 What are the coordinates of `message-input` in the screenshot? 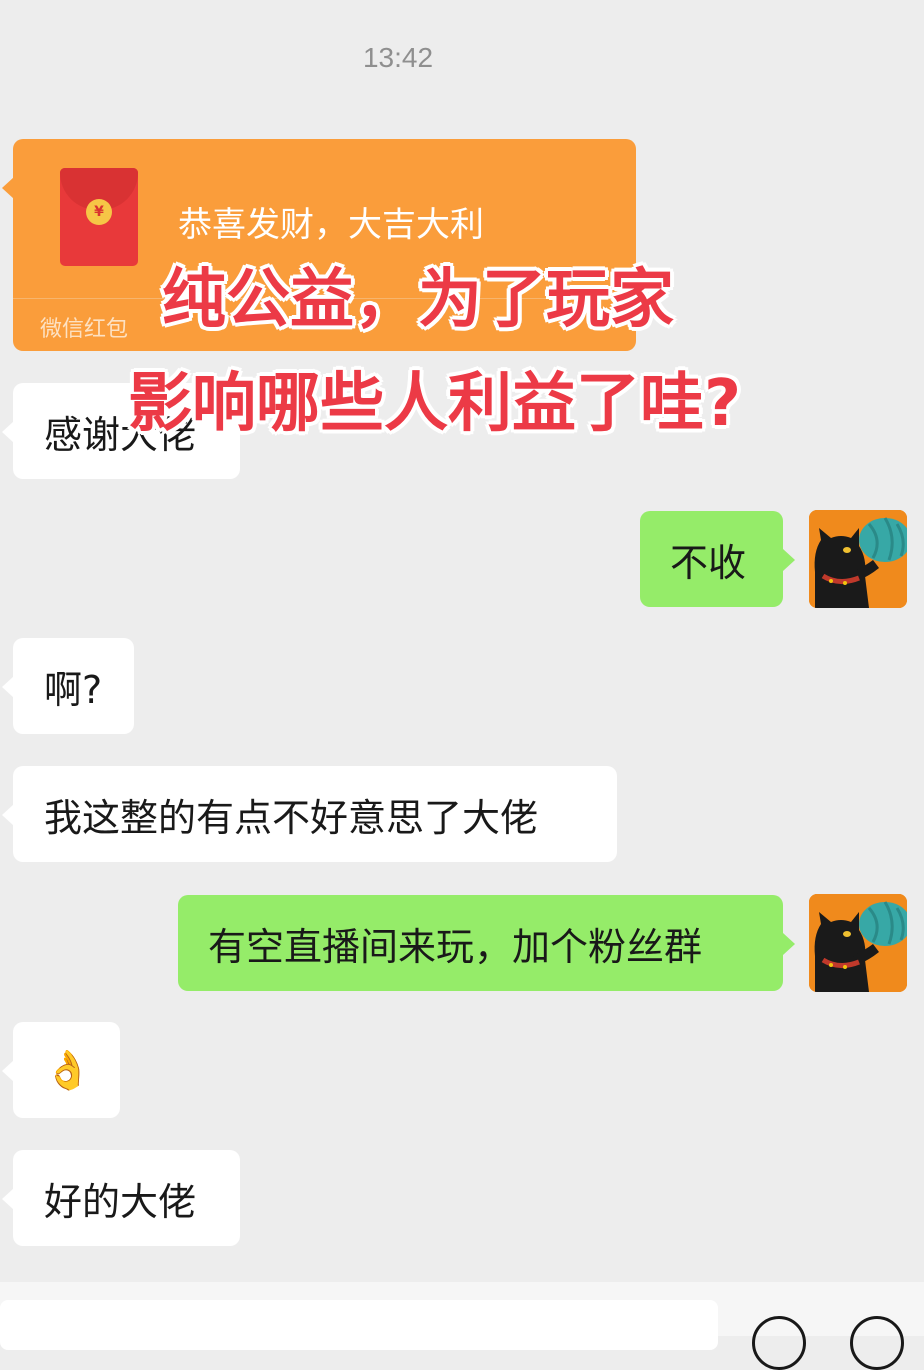 It's located at (359, 1325).